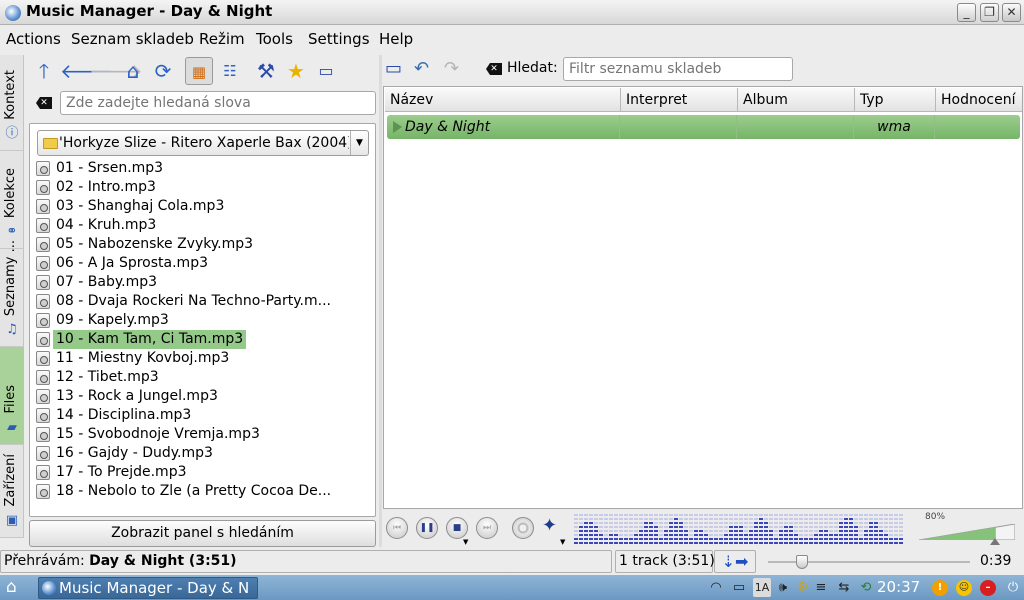  I want to click on taskbar-item: Music Manager - Day & N, so click(148, 588).